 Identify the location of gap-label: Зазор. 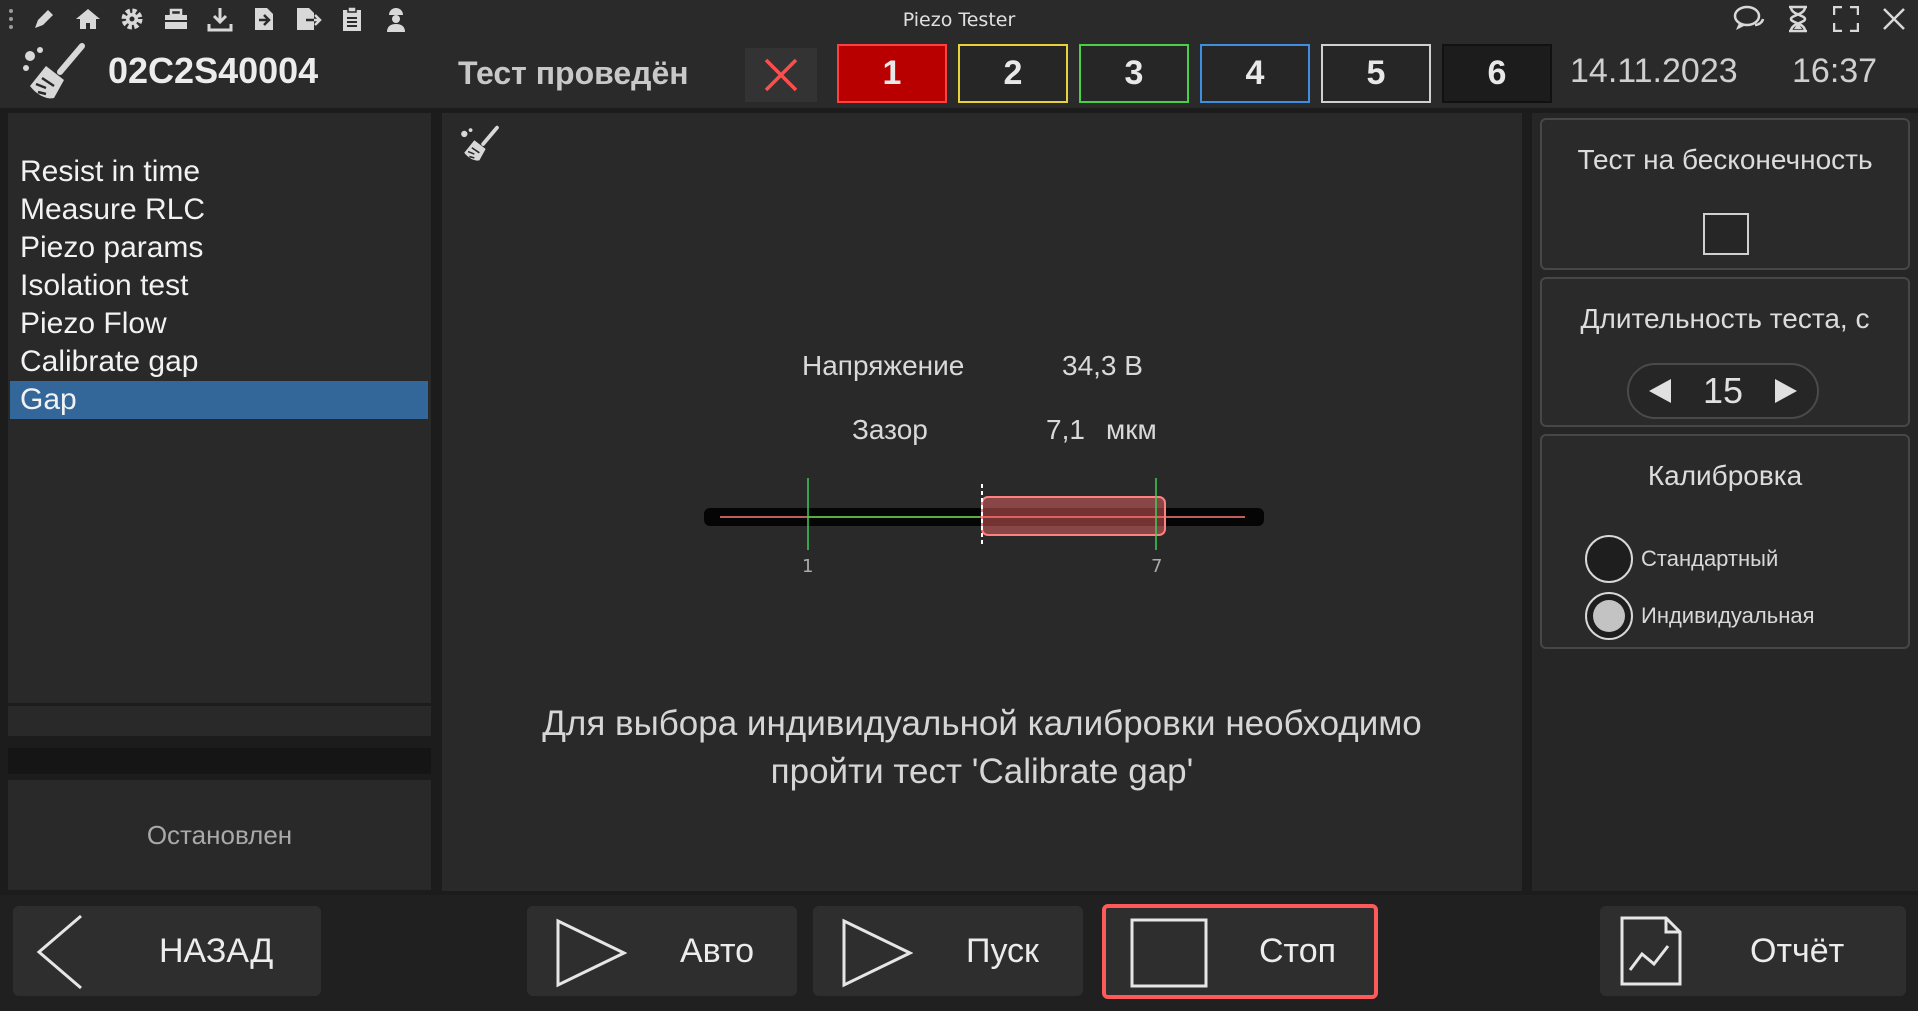
(890, 429).